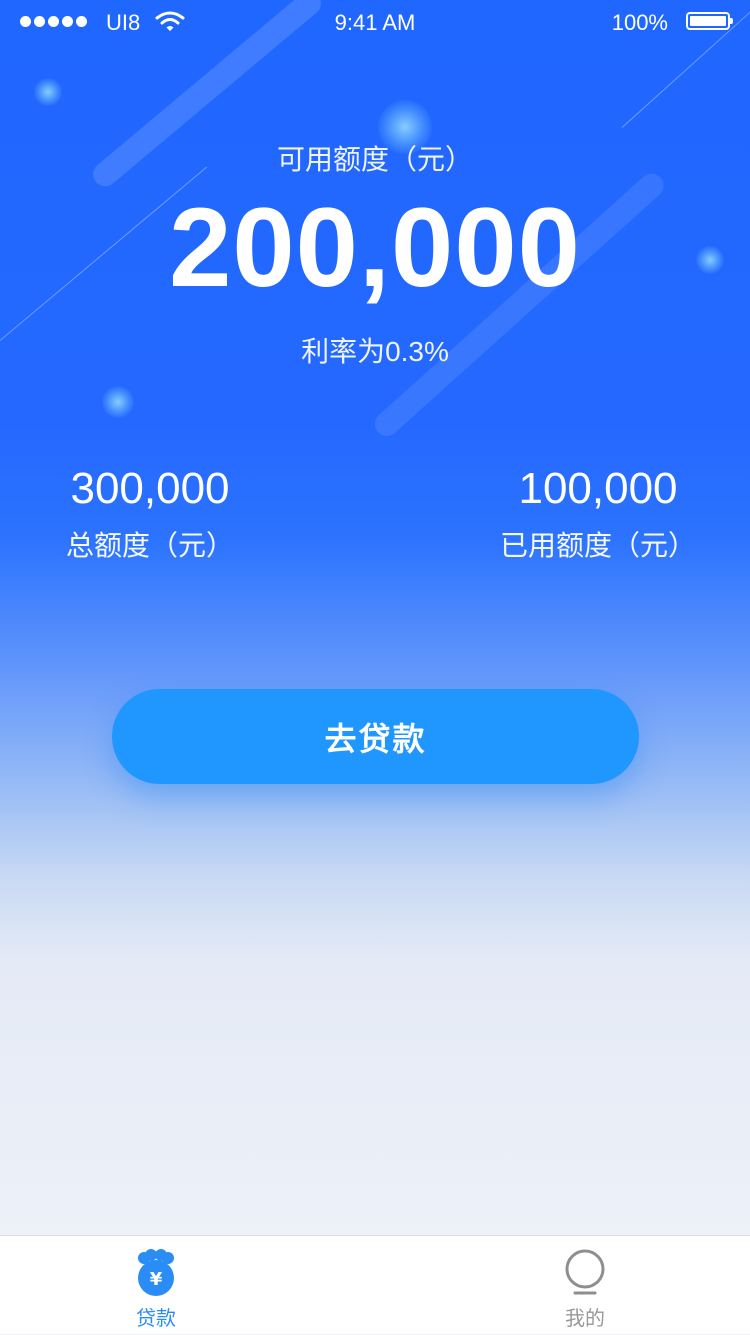  What do you see at coordinates (375, 351) in the screenshot?
I see `interest-rate-text: 利率为0.3%` at bounding box center [375, 351].